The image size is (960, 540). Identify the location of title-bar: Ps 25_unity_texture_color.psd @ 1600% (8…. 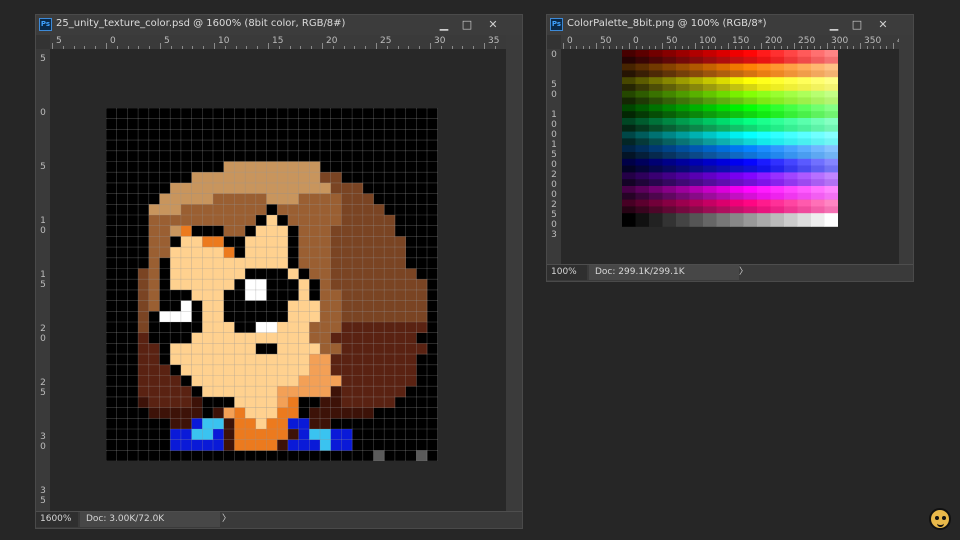
(279, 25).